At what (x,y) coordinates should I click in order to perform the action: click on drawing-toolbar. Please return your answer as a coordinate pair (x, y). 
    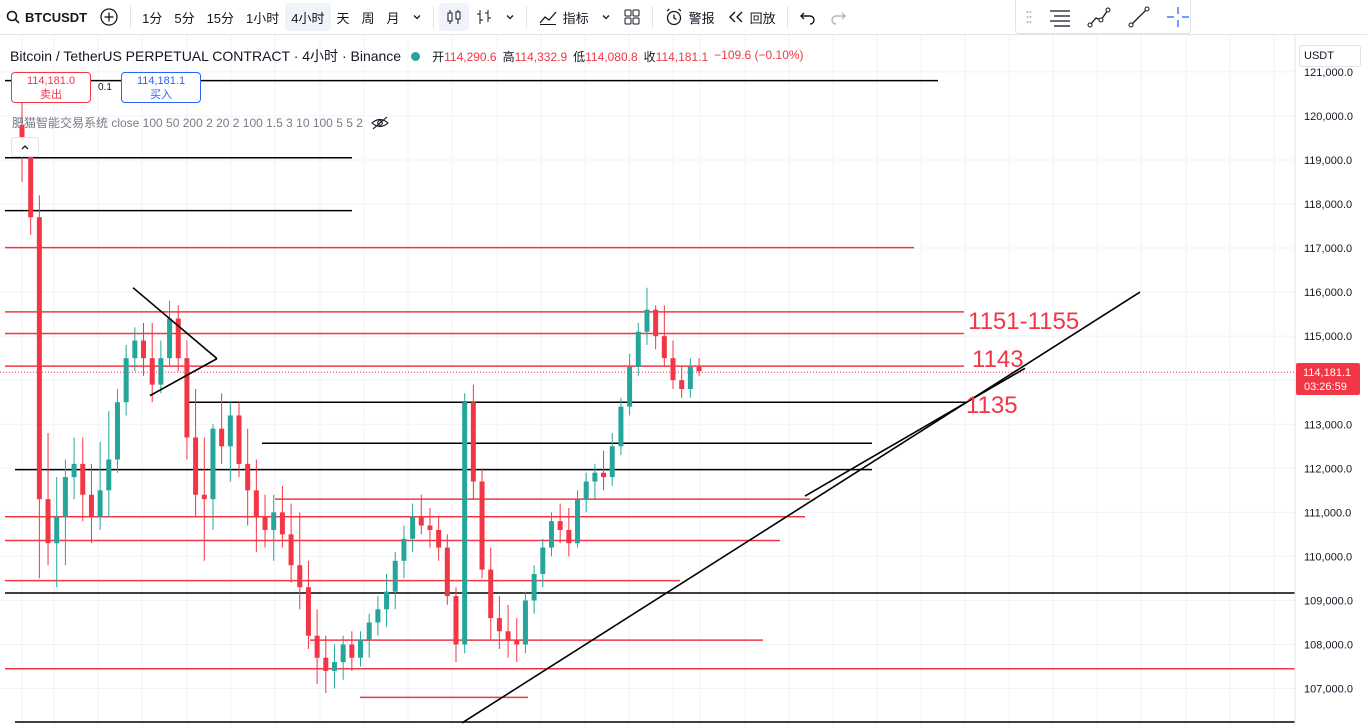
    Looking at the image, I should click on (1103, 17).